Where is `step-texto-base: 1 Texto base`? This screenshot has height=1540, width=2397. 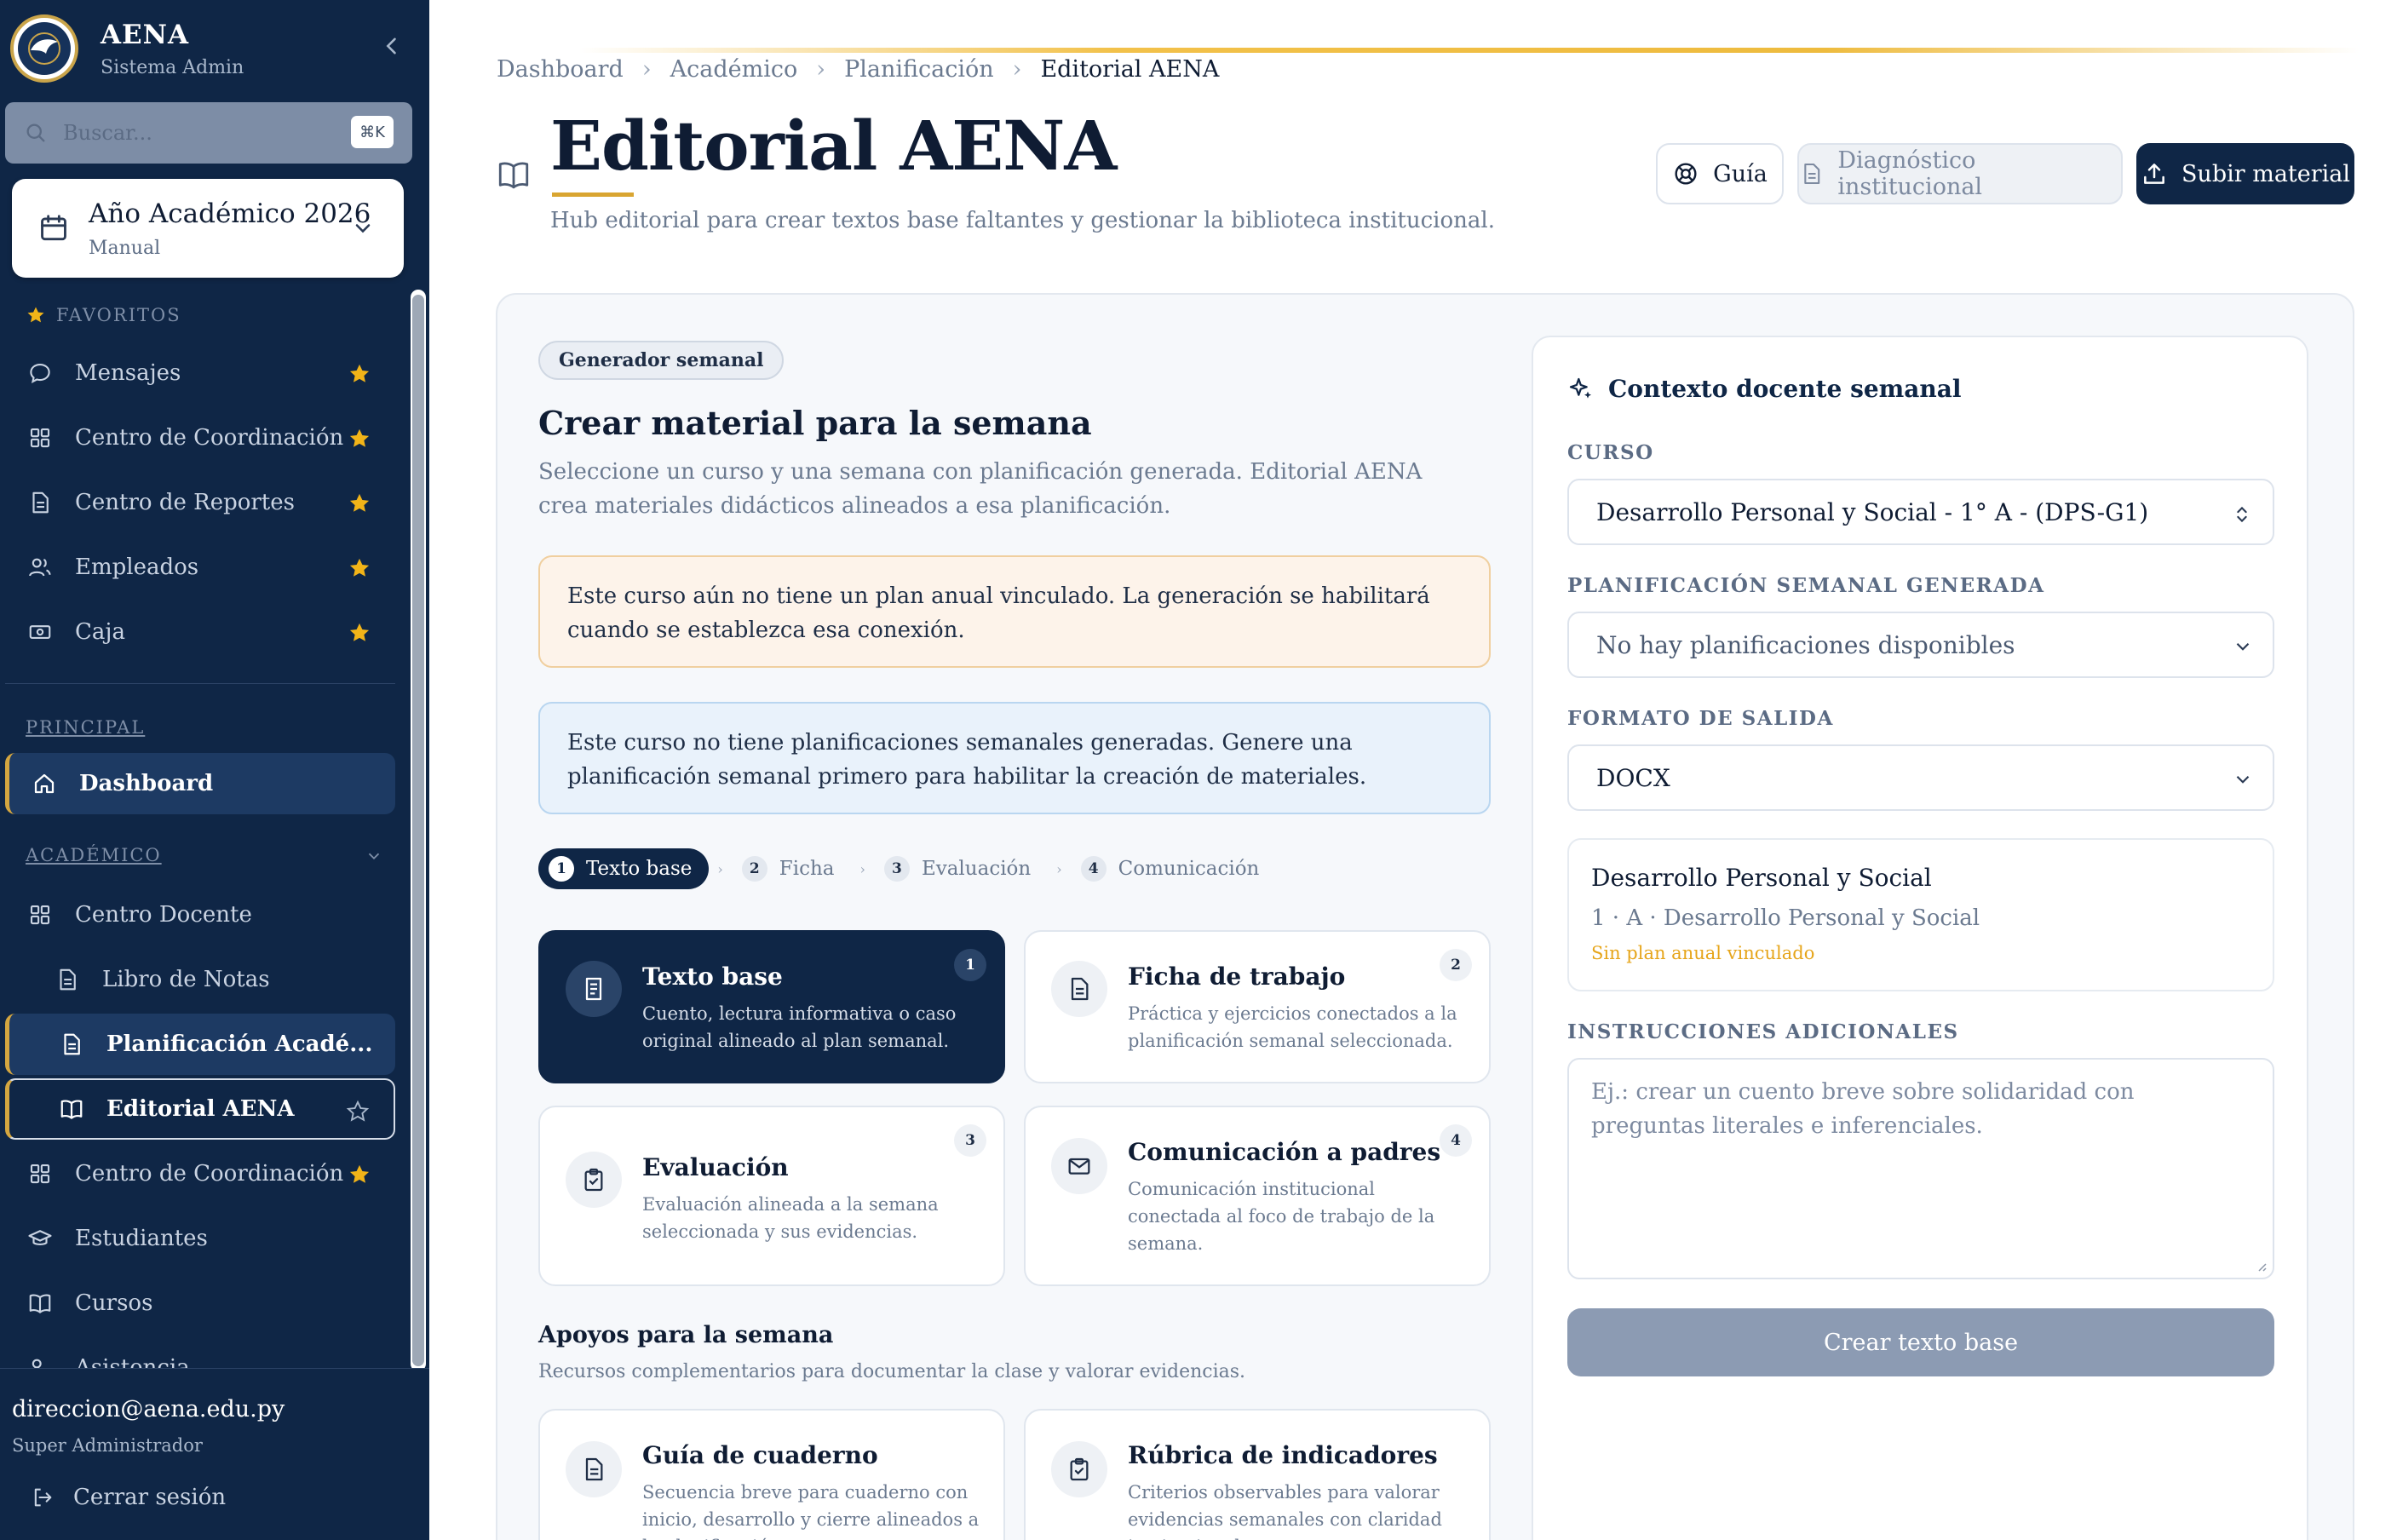
step-texto-base: 1 Texto base is located at coordinates (624, 868).